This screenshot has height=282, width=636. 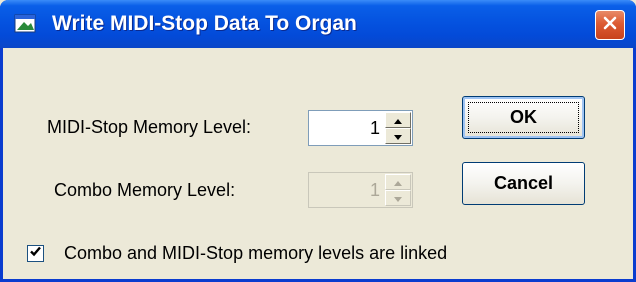 I want to click on linked-levels-checkbox, so click(x=35, y=253).